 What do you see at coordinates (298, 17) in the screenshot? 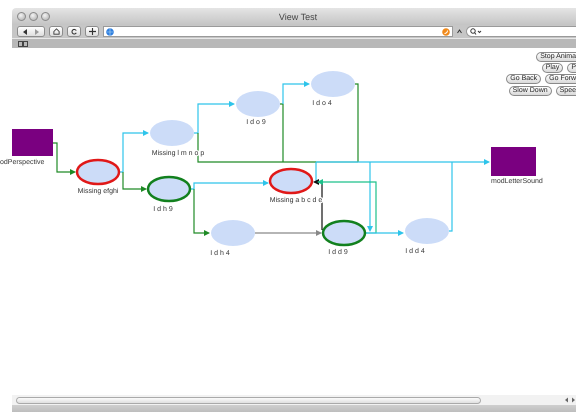
I see `window-title: View Test` at bounding box center [298, 17].